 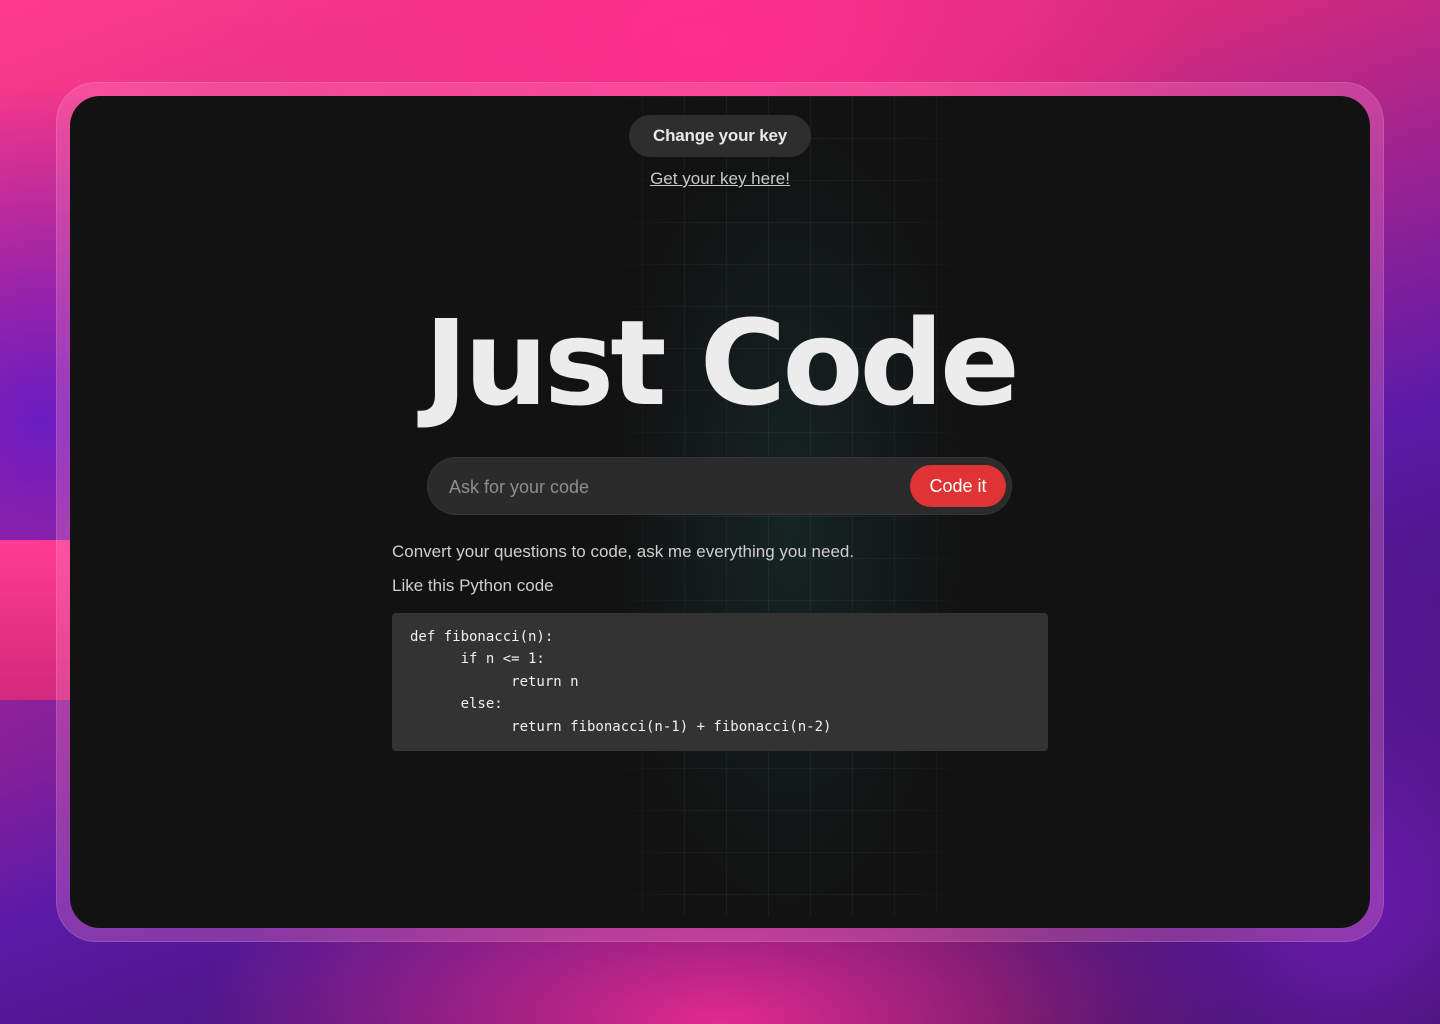 What do you see at coordinates (669, 487) in the screenshot?
I see `prompt-input` at bounding box center [669, 487].